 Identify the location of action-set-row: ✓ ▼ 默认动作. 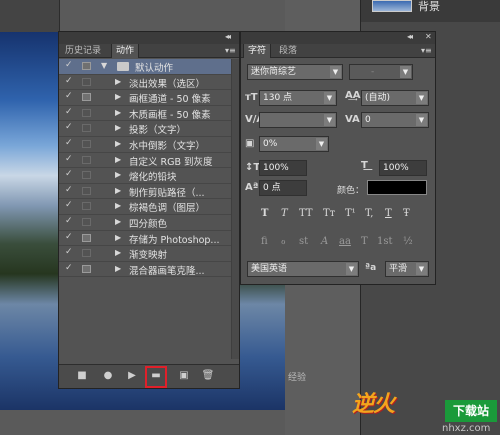
(145, 67).